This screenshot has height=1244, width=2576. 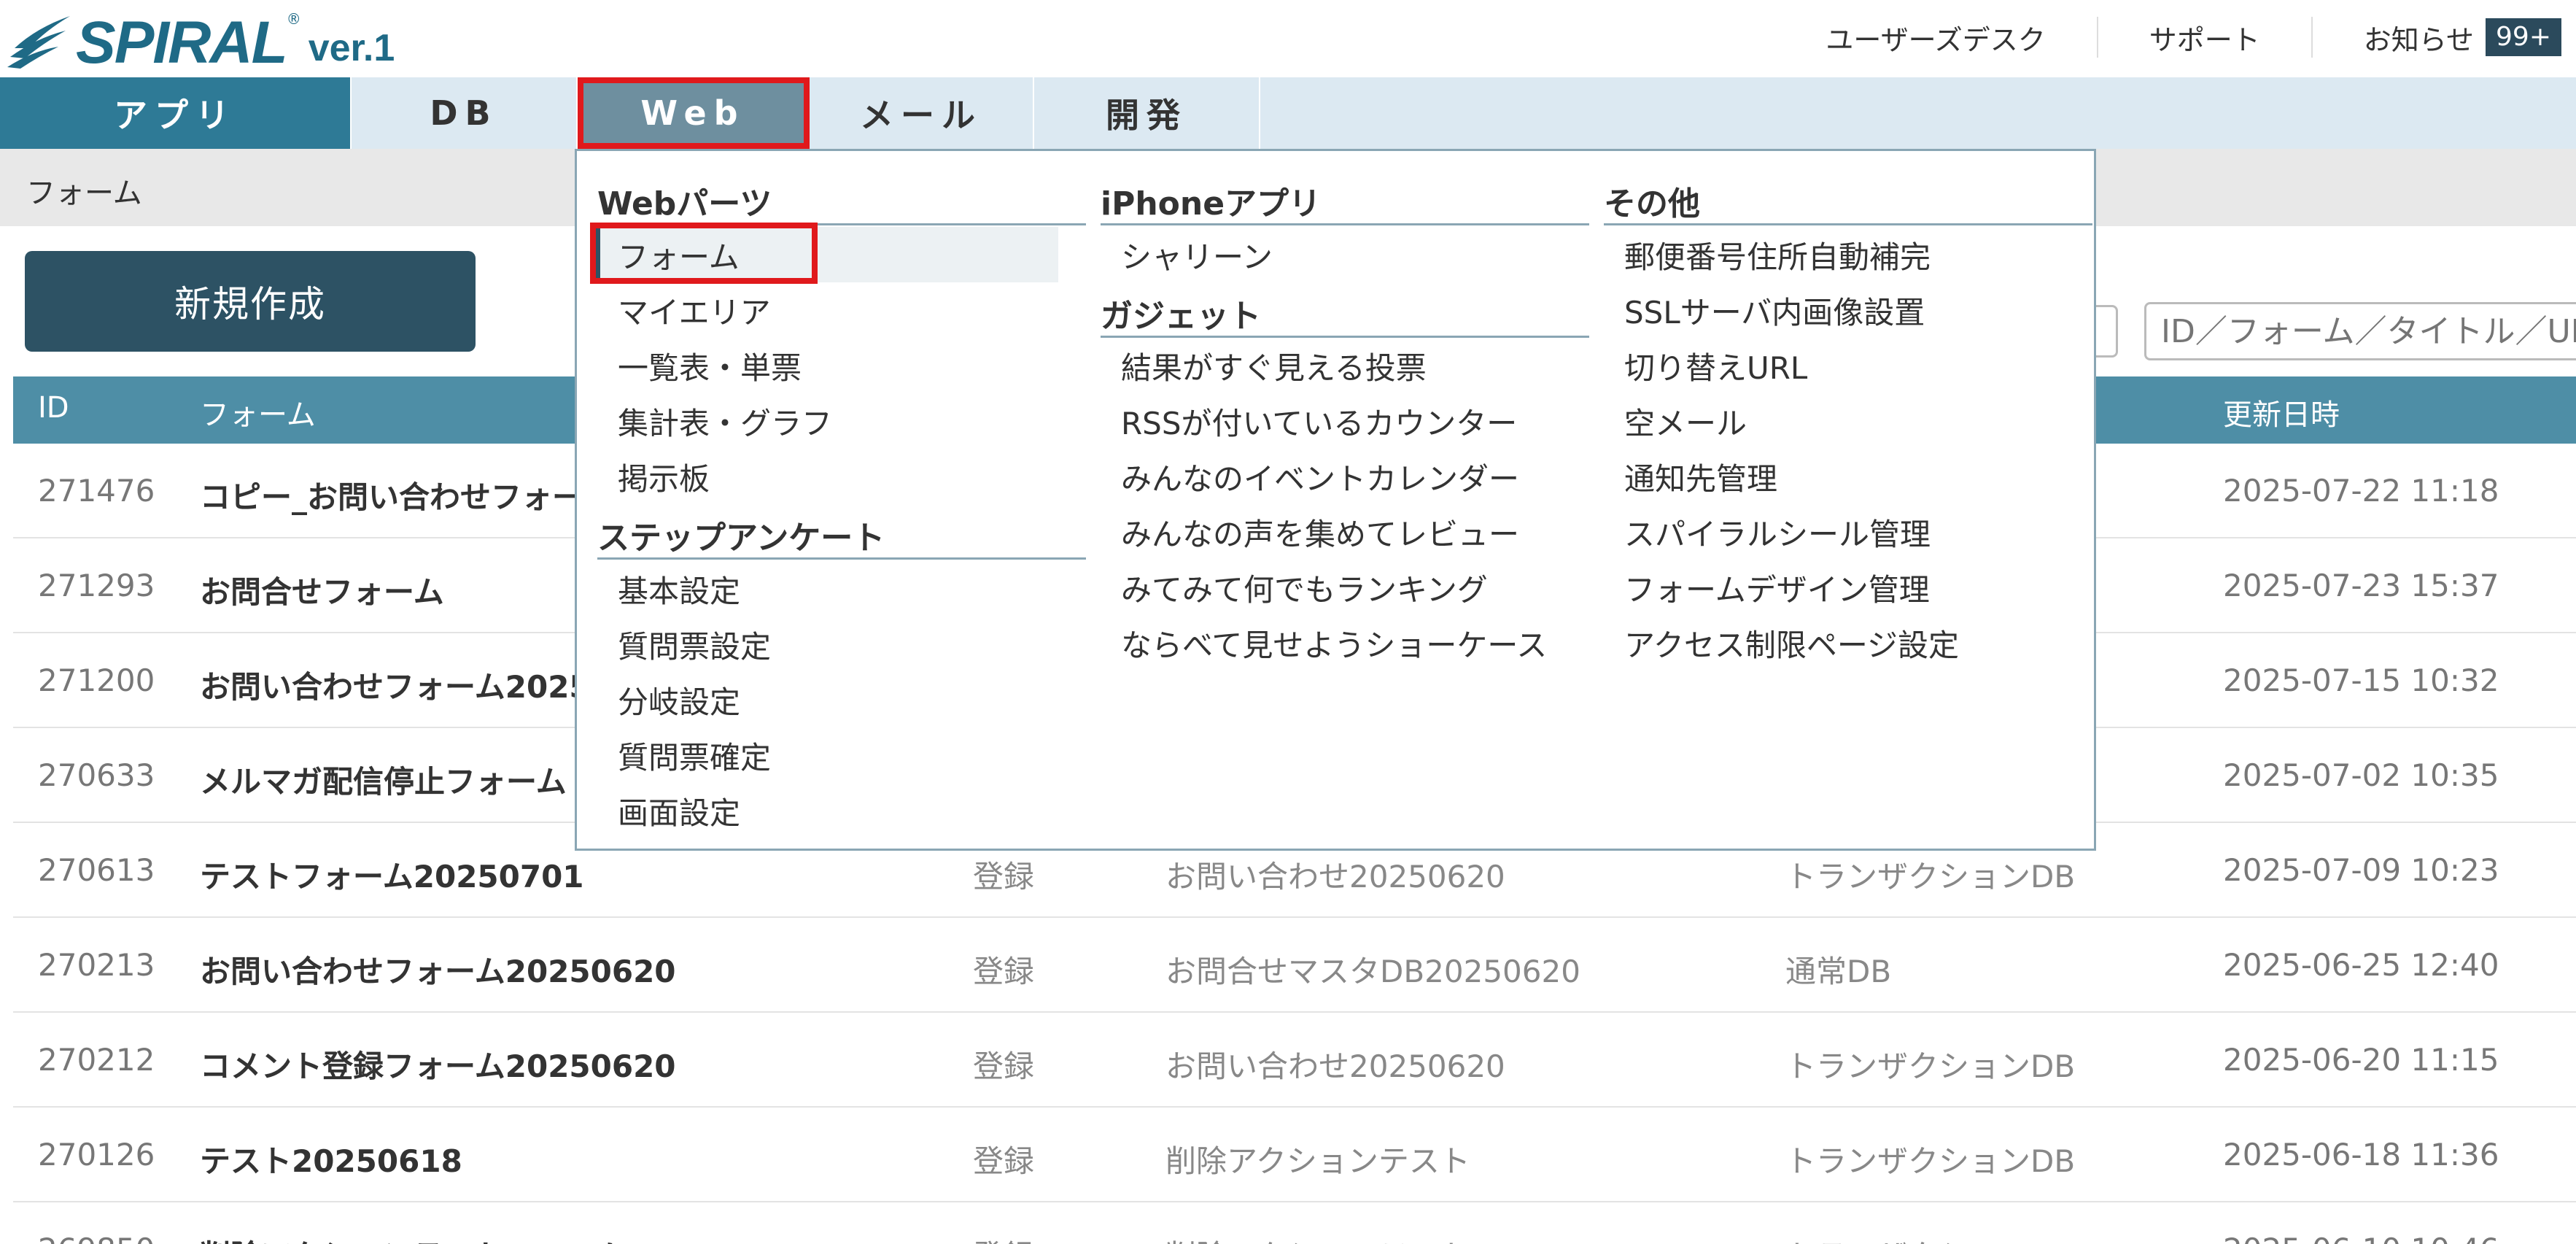 I want to click on notifications-label: お知らせ, so click(x=2419, y=39).